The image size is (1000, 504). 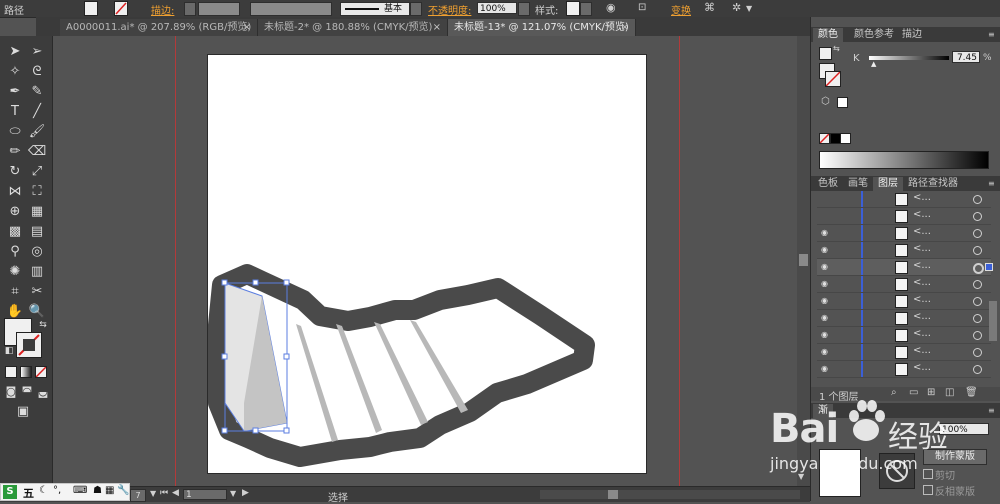 I want to click on selection-indicator, so click(x=989, y=267).